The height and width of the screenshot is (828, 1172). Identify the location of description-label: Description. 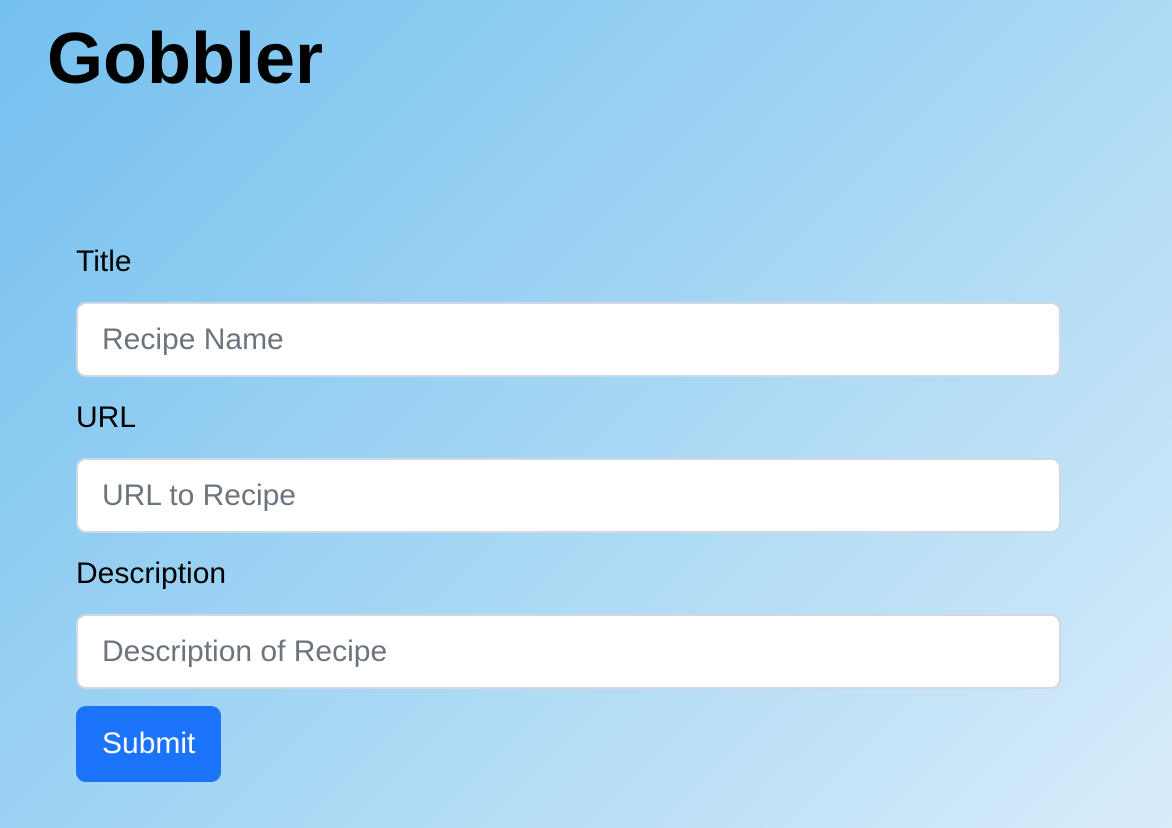
(151, 573).